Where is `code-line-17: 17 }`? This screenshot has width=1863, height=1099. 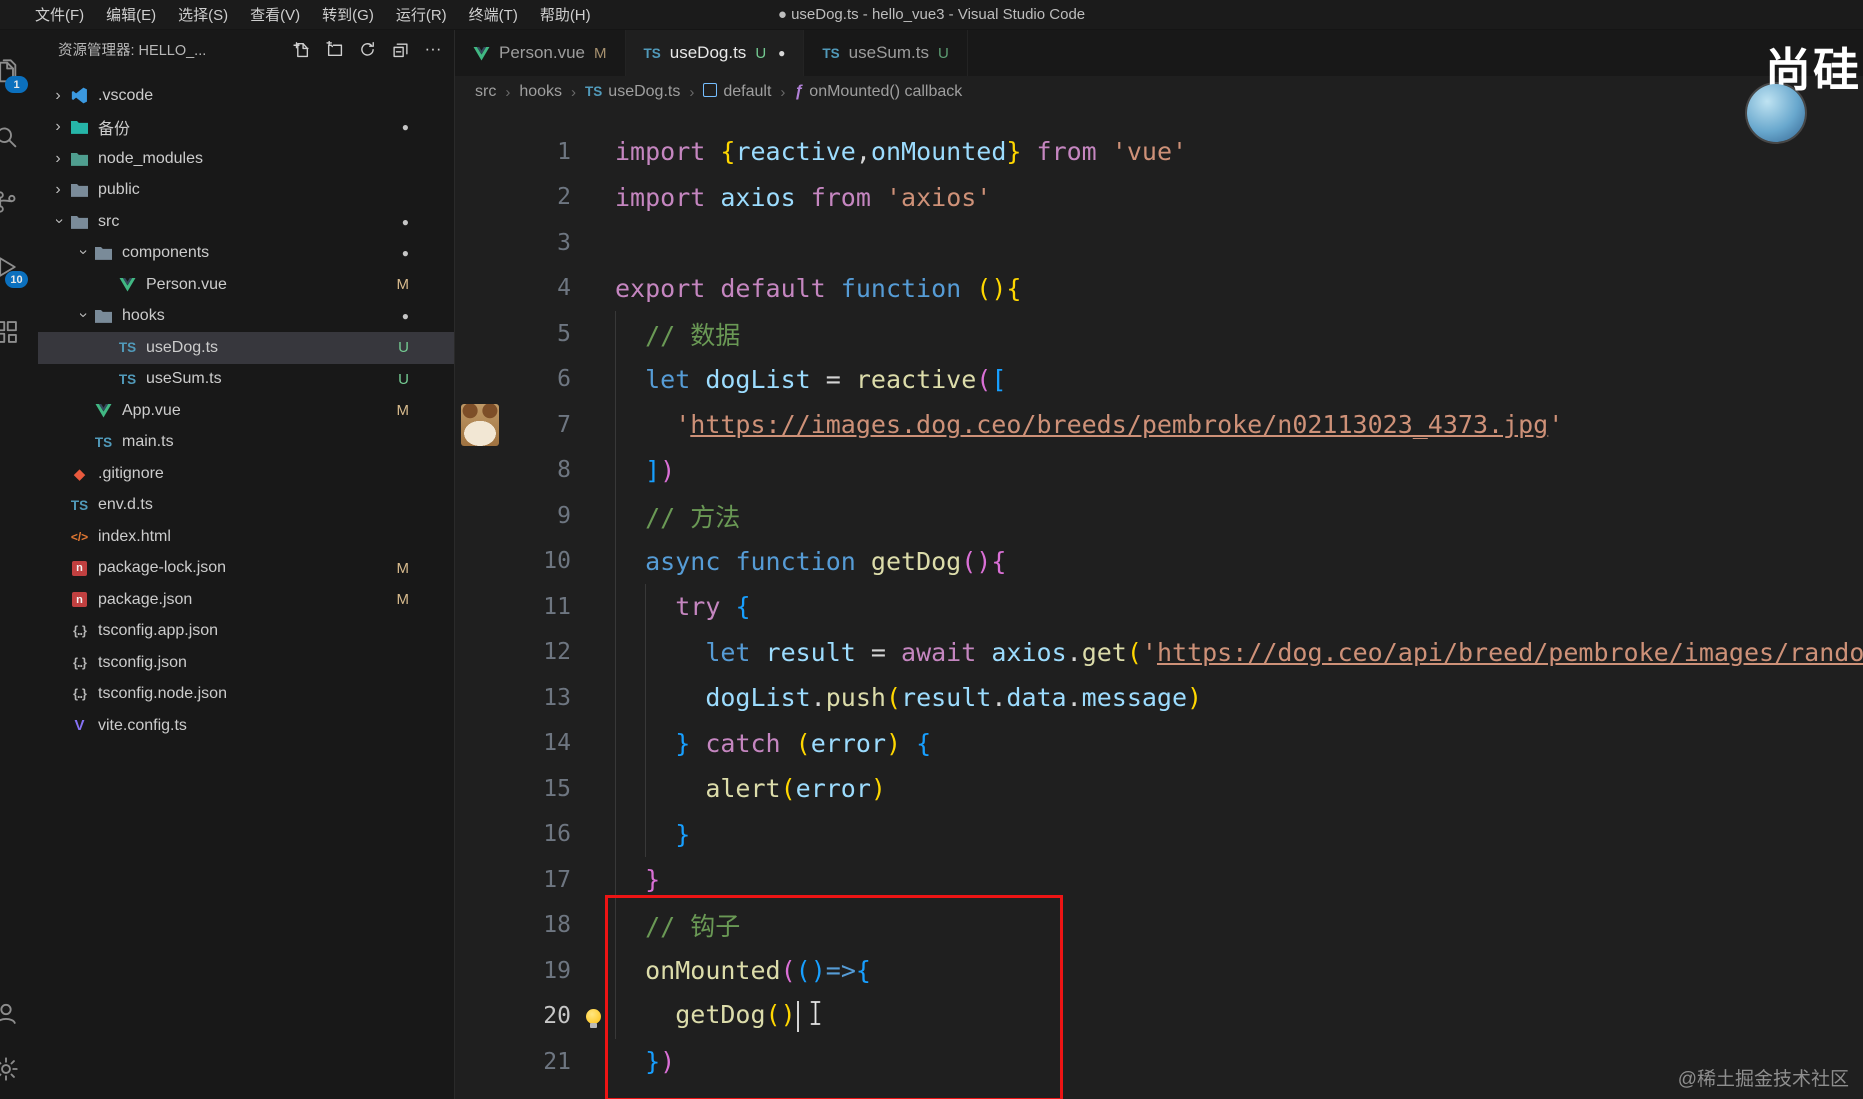 code-line-17: 17 } is located at coordinates (1159, 880).